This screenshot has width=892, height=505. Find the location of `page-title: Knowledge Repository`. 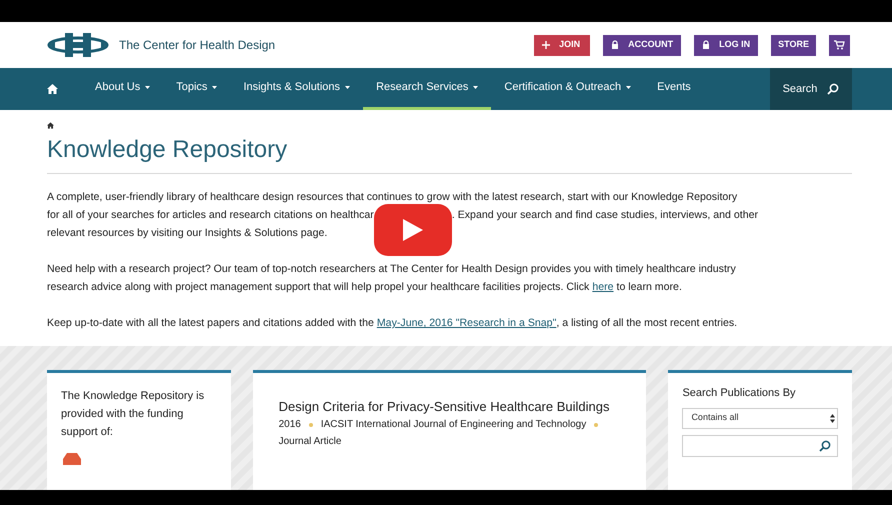

page-title: Knowledge Repository is located at coordinates (449, 154).